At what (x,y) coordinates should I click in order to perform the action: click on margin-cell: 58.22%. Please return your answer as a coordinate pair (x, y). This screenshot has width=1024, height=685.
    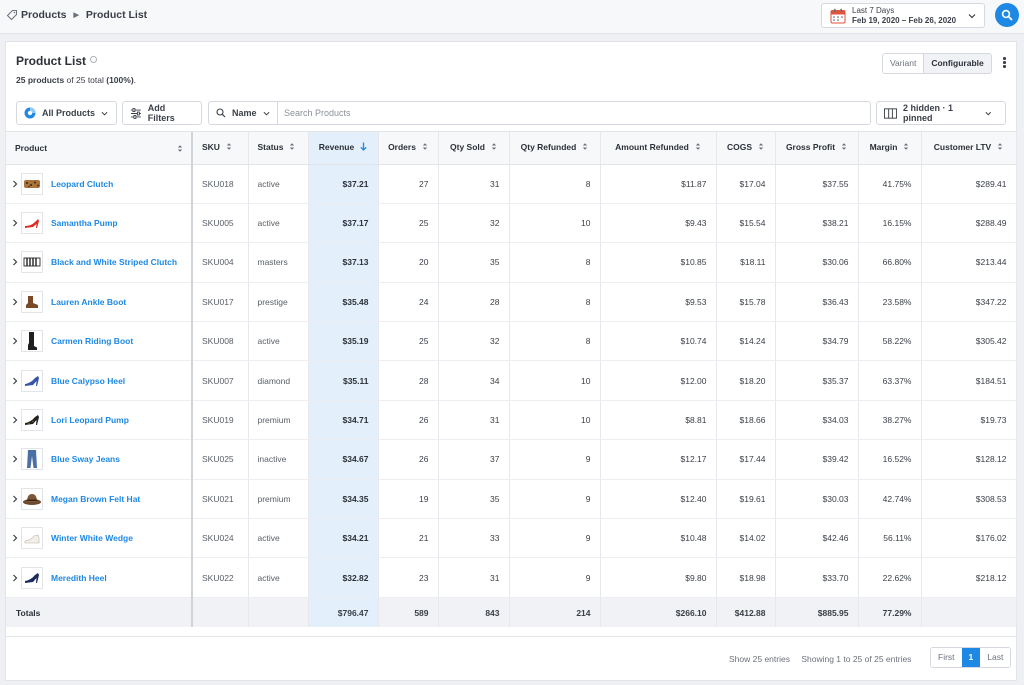
    Looking at the image, I should click on (890, 341).